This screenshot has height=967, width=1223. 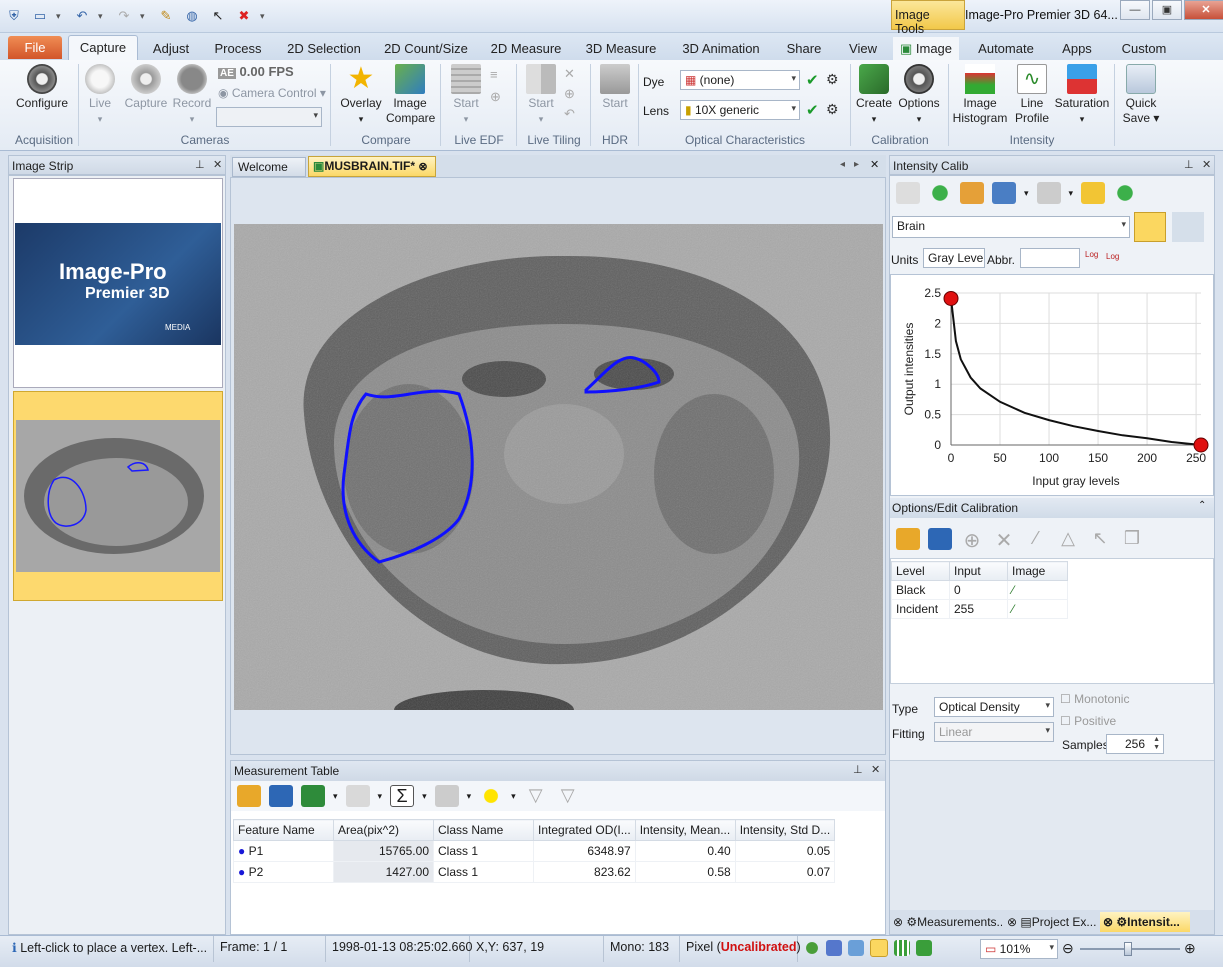 What do you see at coordinates (1135, 10) in the screenshot?
I see `minimize-button: —` at bounding box center [1135, 10].